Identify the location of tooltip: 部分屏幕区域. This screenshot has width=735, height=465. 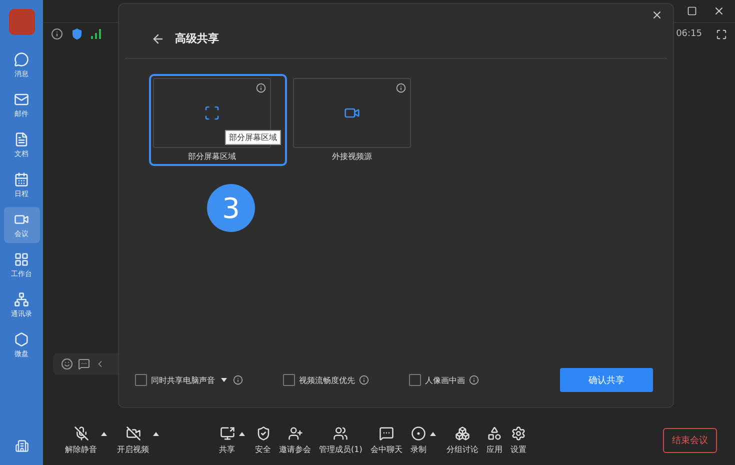
(253, 137).